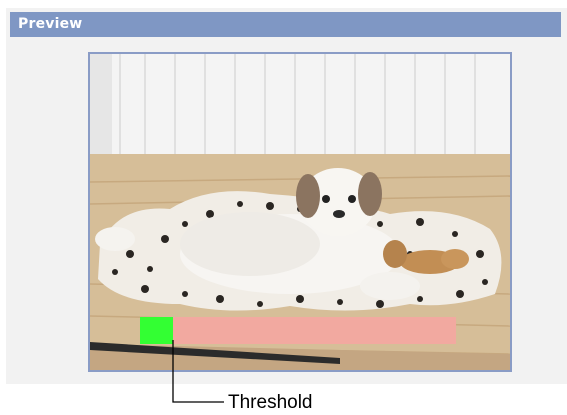  I want to click on panel-title: Preview, so click(50, 24).